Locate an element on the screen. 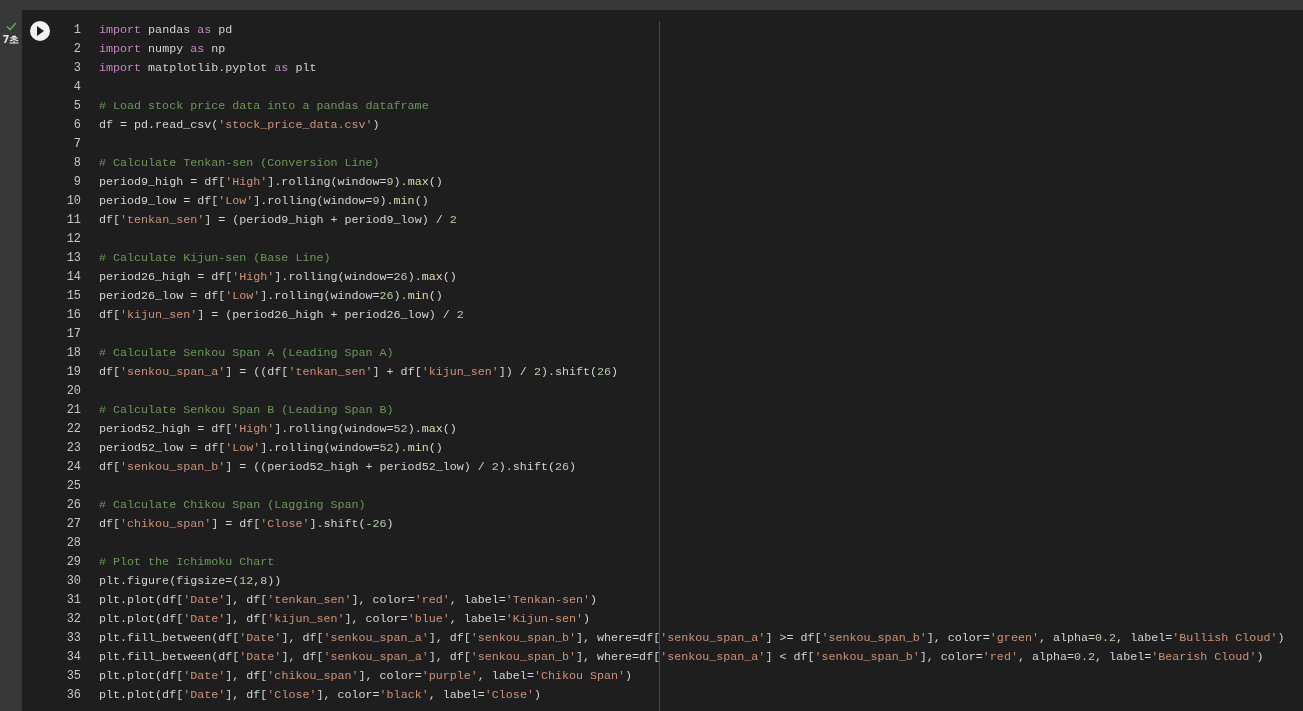 The image size is (1303, 711). code-line: # Calculate Kijun-sen (Base Line) is located at coordinates (215, 258).